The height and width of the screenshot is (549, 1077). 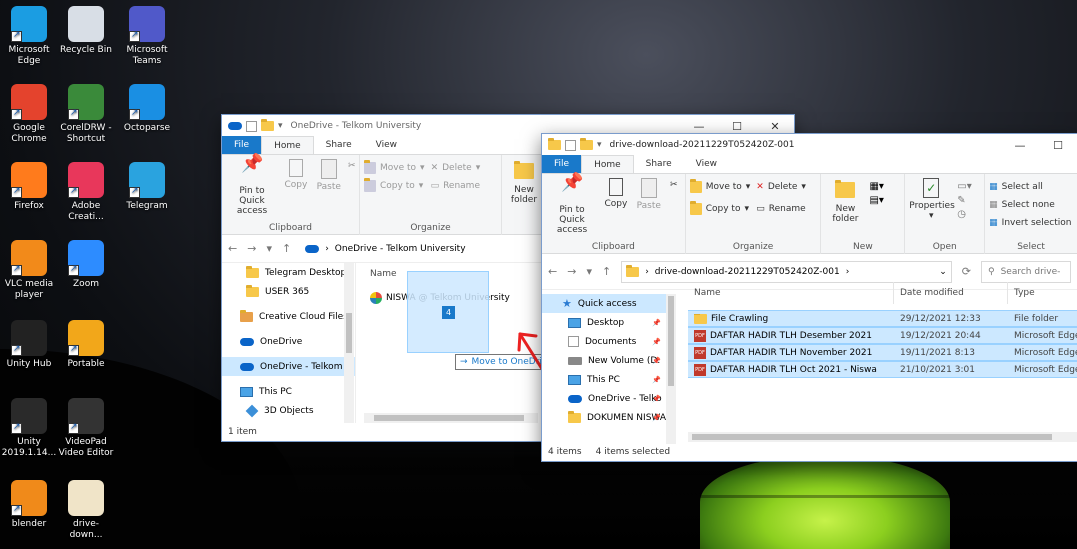 I want to click on desktop-icon-blender: blender, so click(x=29, y=505).